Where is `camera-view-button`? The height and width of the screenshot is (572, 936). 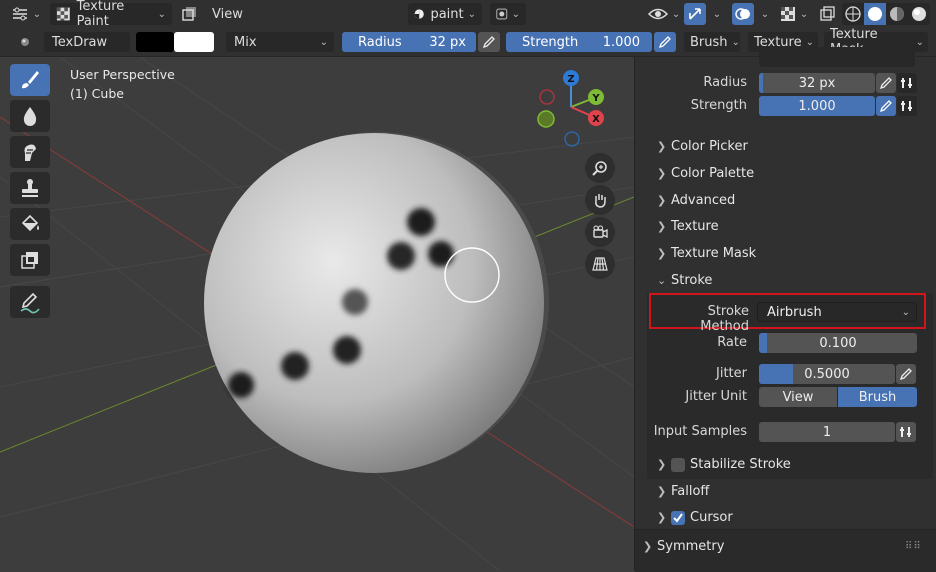
camera-view-button is located at coordinates (600, 232).